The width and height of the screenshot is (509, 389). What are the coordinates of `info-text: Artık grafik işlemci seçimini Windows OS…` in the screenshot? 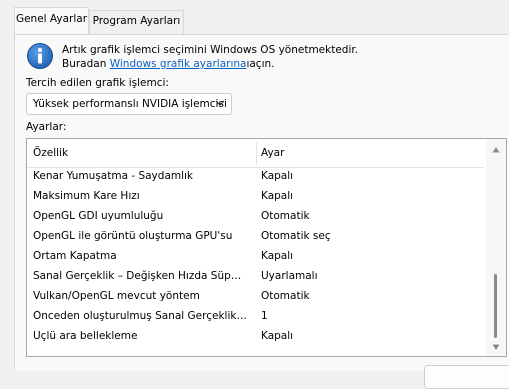 It's located at (210, 50).